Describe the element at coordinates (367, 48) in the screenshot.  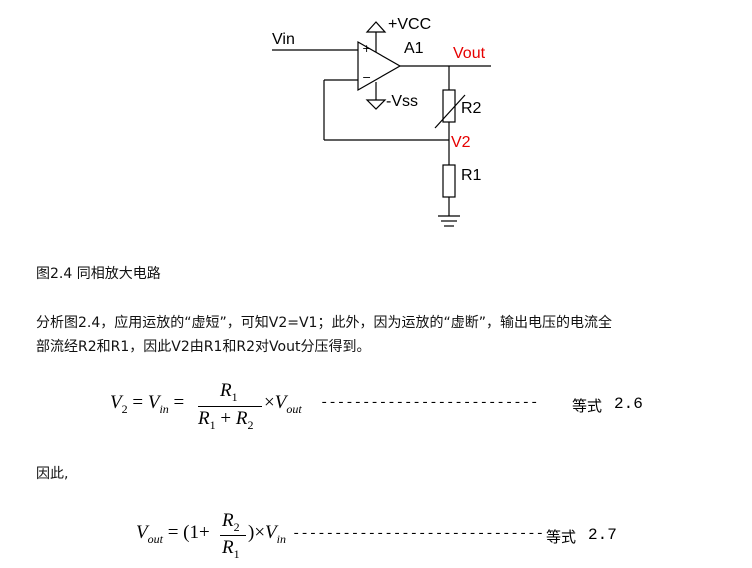
I see `op-amp-plus-sign: +` at that location.